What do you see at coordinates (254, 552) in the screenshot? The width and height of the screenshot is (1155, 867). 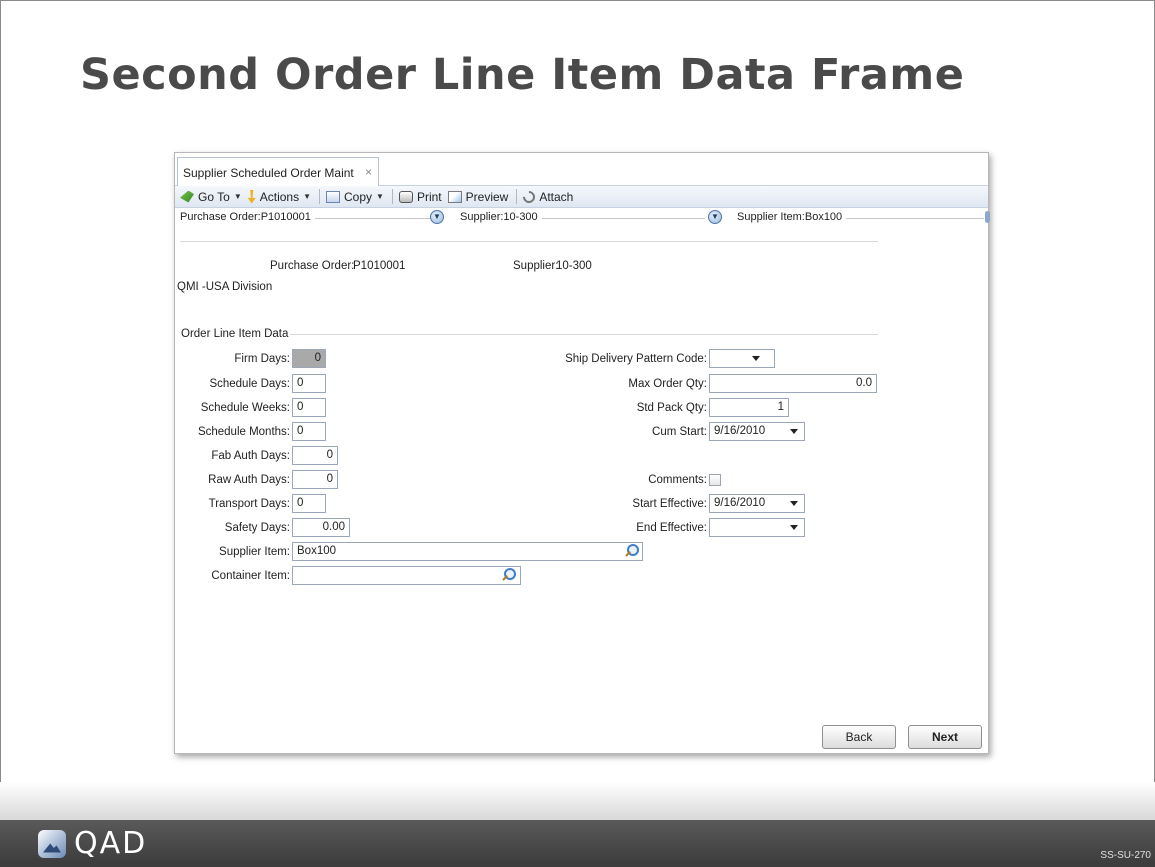 I see `supplier-item-label: Supplier Item:` at bounding box center [254, 552].